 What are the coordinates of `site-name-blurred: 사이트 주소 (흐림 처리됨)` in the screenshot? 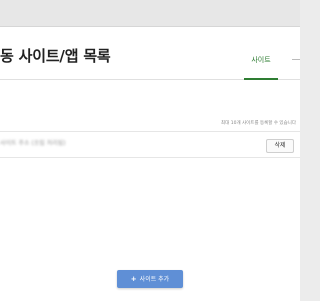 It's located at (33, 143).